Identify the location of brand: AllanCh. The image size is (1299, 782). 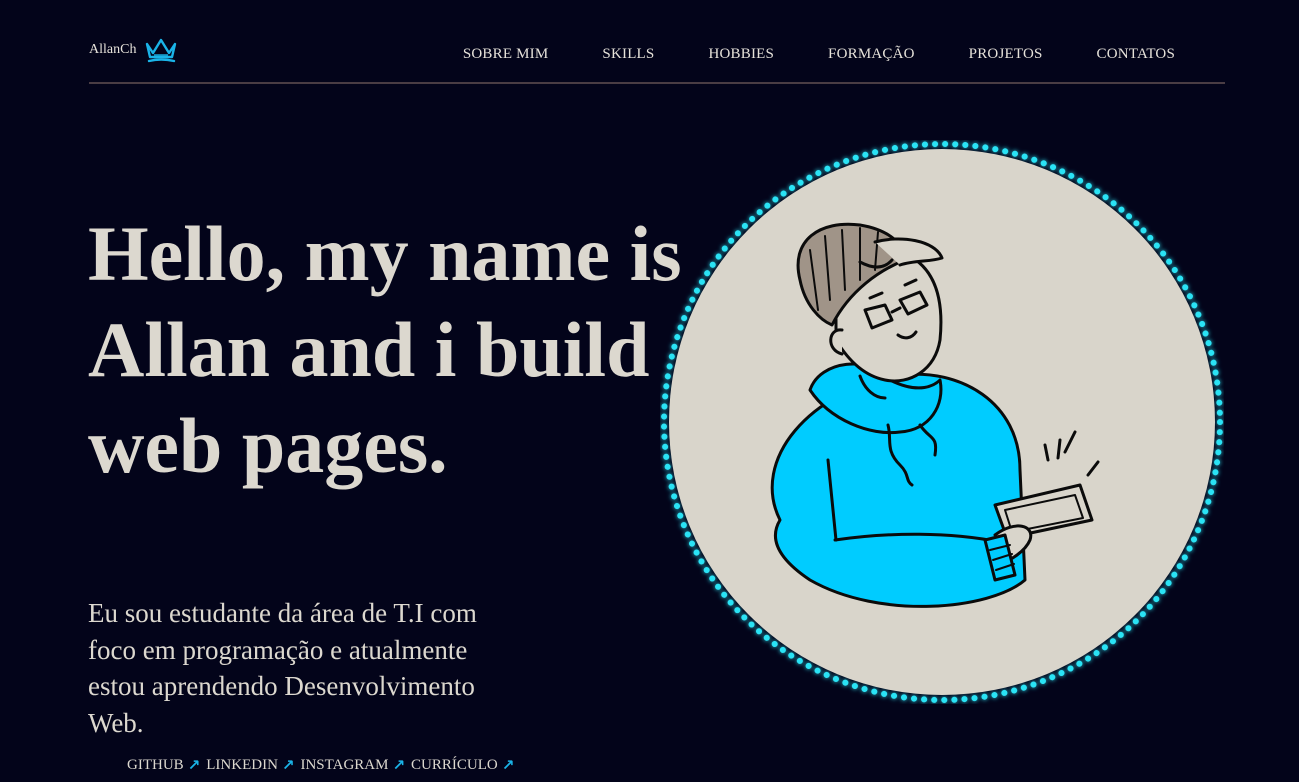
(133, 50).